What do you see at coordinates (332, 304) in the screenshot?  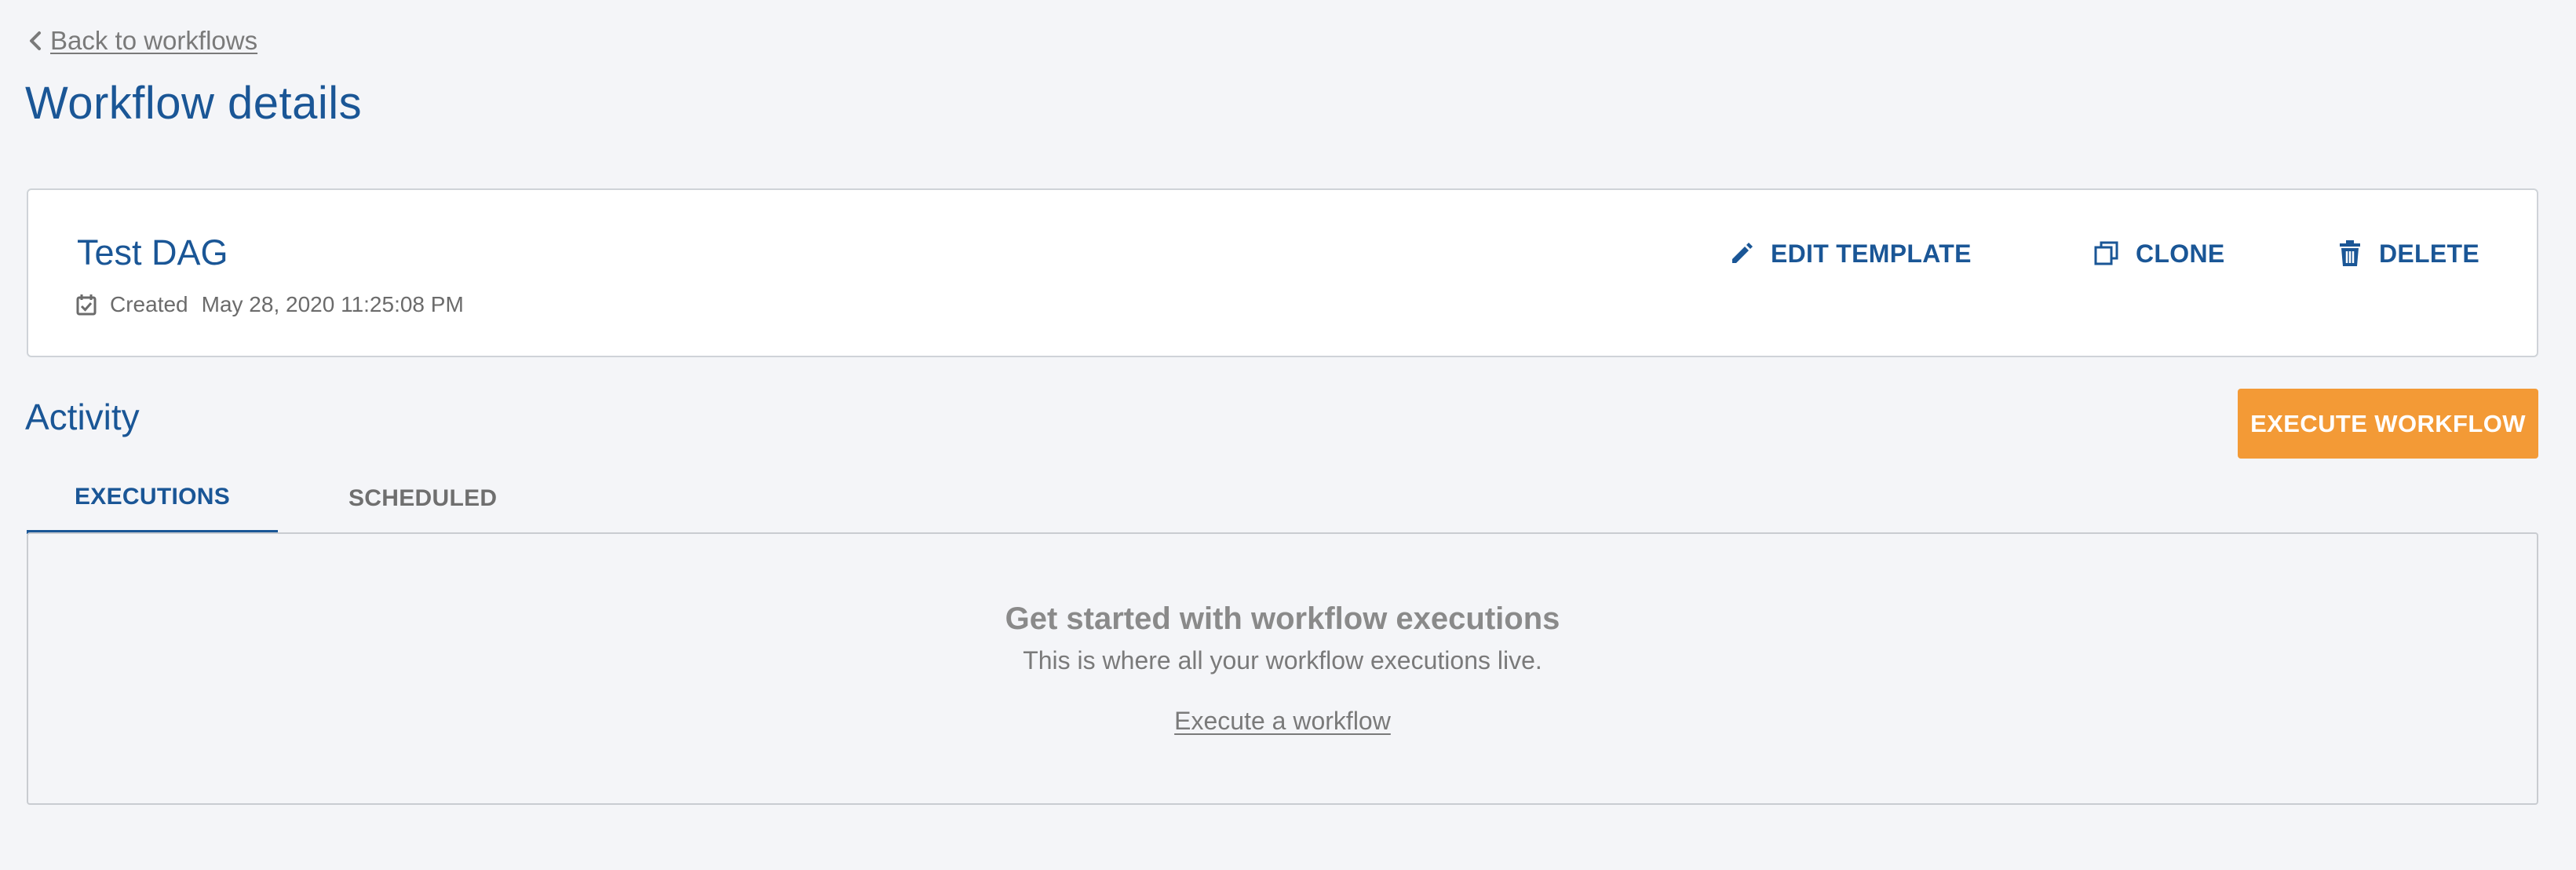 I see `created-timestamp: May 28, 2020 11:25:08 PM` at bounding box center [332, 304].